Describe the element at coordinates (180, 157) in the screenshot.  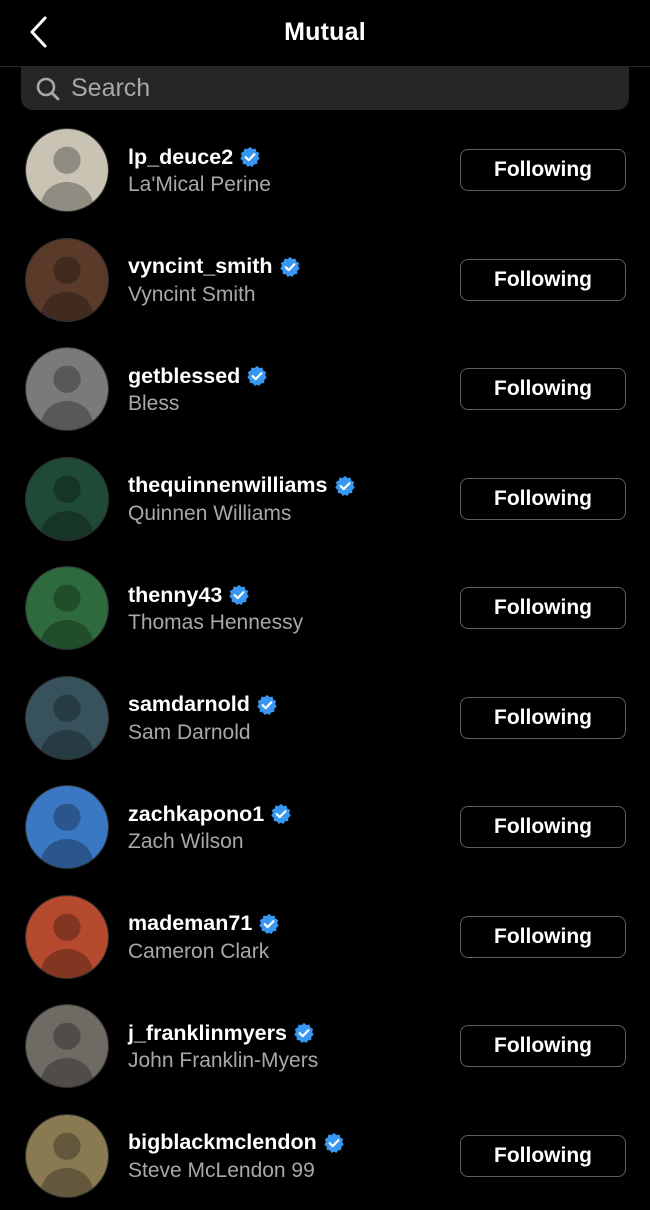
I see `username: lp_deuce2` at that location.